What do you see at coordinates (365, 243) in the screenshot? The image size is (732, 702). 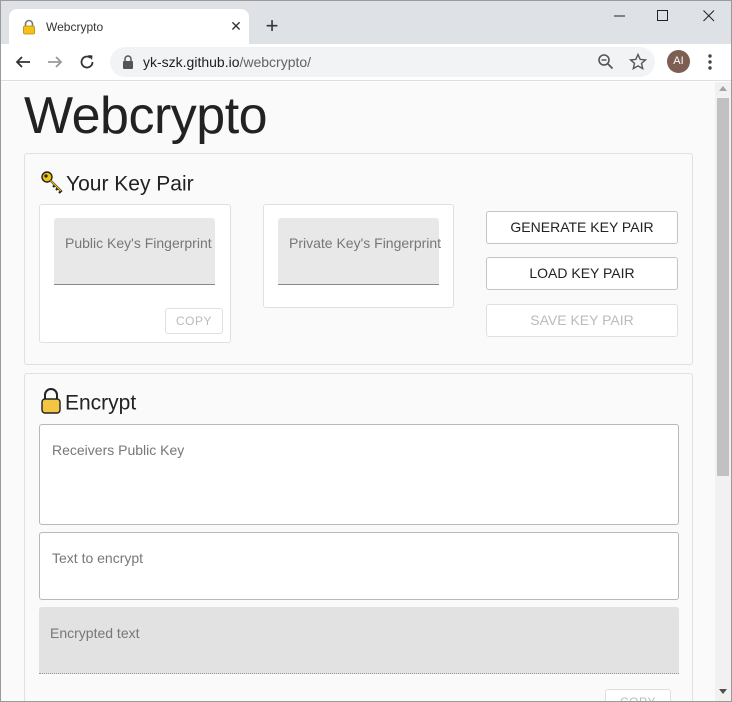 I see `private-fingerprint-label: Private Key's Fingerprint` at bounding box center [365, 243].